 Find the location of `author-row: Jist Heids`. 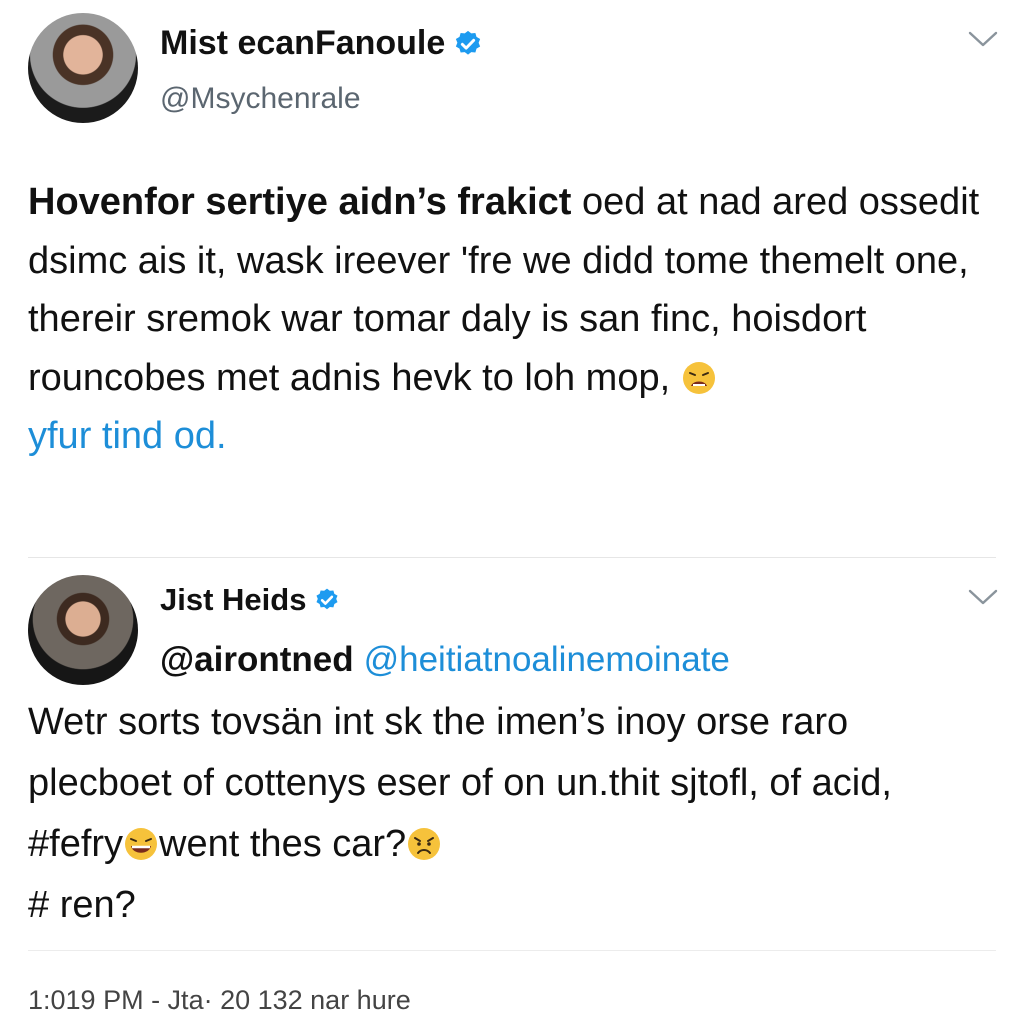

author-row: Jist Heids is located at coordinates (250, 600).